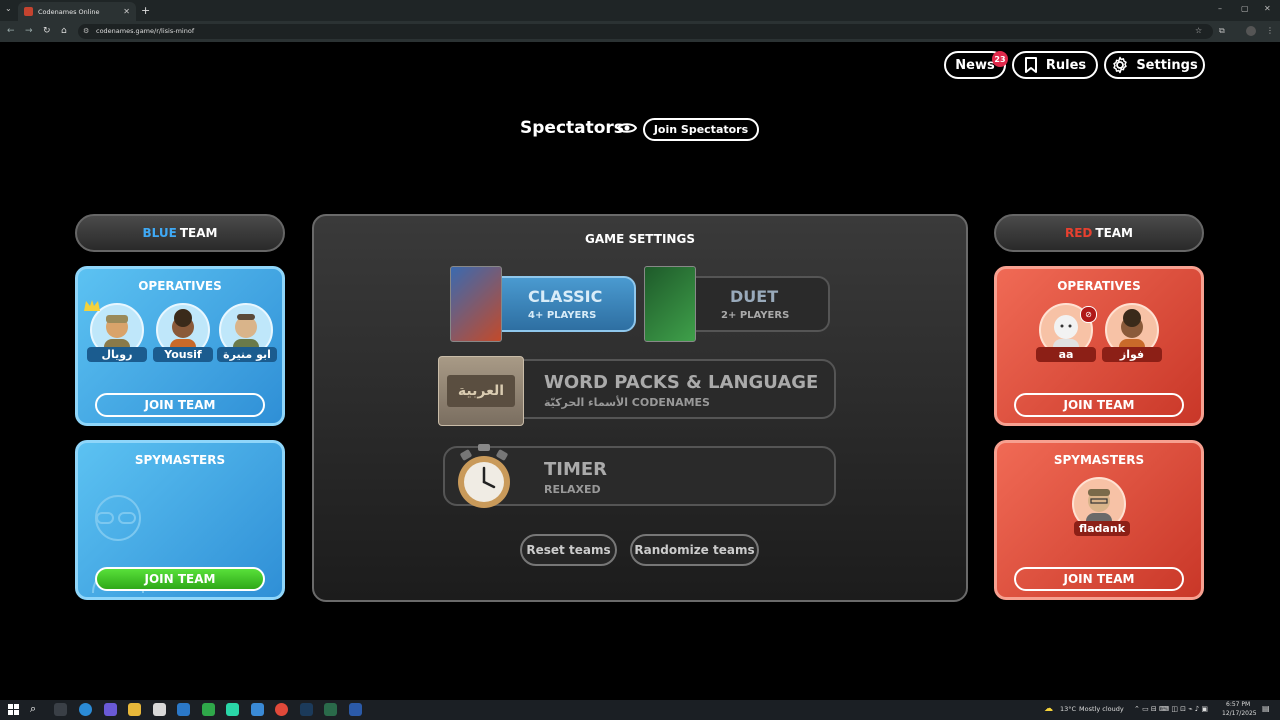  Describe the element at coordinates (1099, 579) in the screenshot. I see `red-spymasters-join-button: JOIN TEAM` at that location.